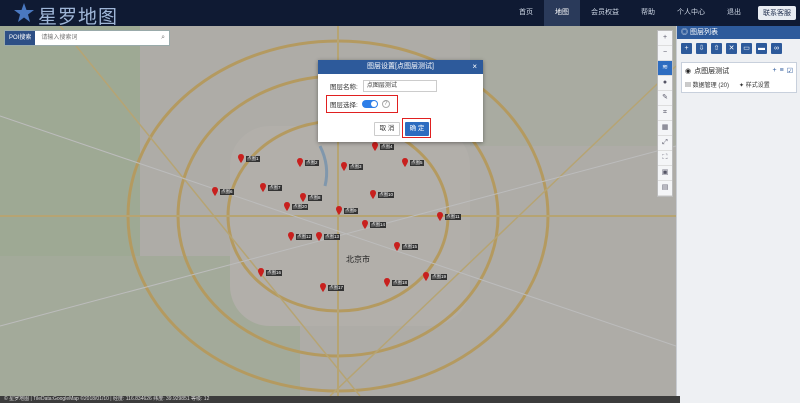 Image resolution: width=800 pixels, height=403 pixels. I want to click on nav-logout: 退出, so click(734, 13).